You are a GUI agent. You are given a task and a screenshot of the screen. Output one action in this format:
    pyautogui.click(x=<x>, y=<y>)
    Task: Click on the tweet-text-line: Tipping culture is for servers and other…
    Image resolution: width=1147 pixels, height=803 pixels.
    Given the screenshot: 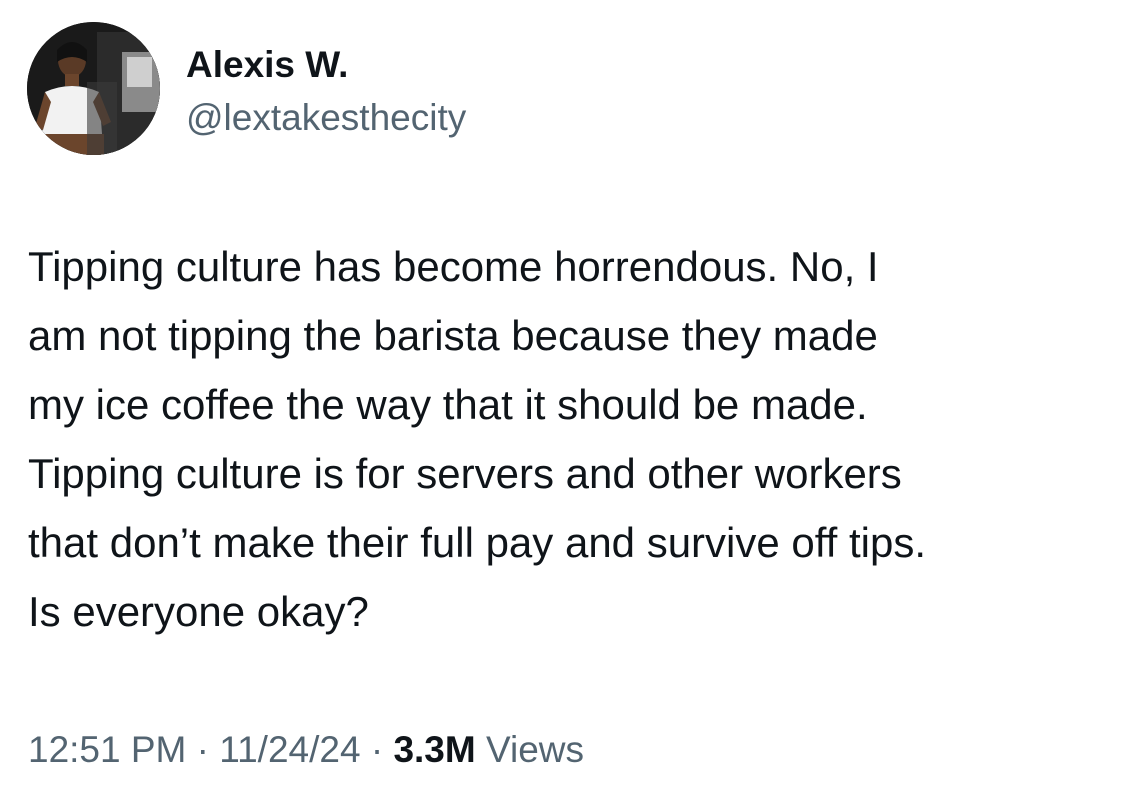 What is the action you would take?
    pyautogui.click(x=465, y=473)
    